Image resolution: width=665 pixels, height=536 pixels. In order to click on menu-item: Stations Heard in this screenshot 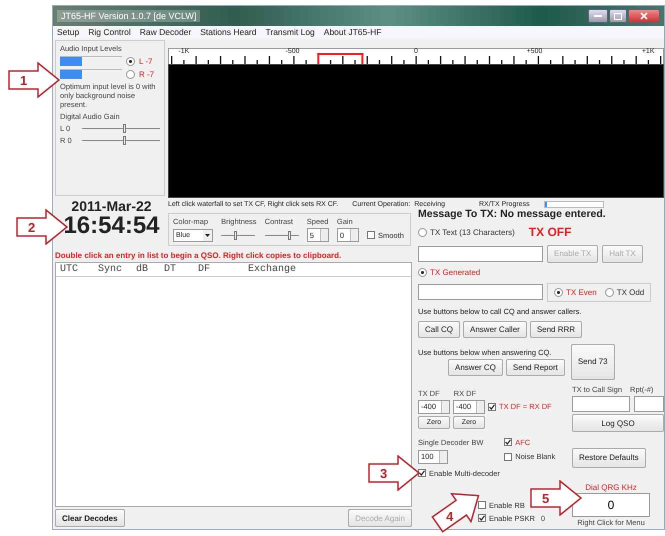, I will do `click(228, 32)`.